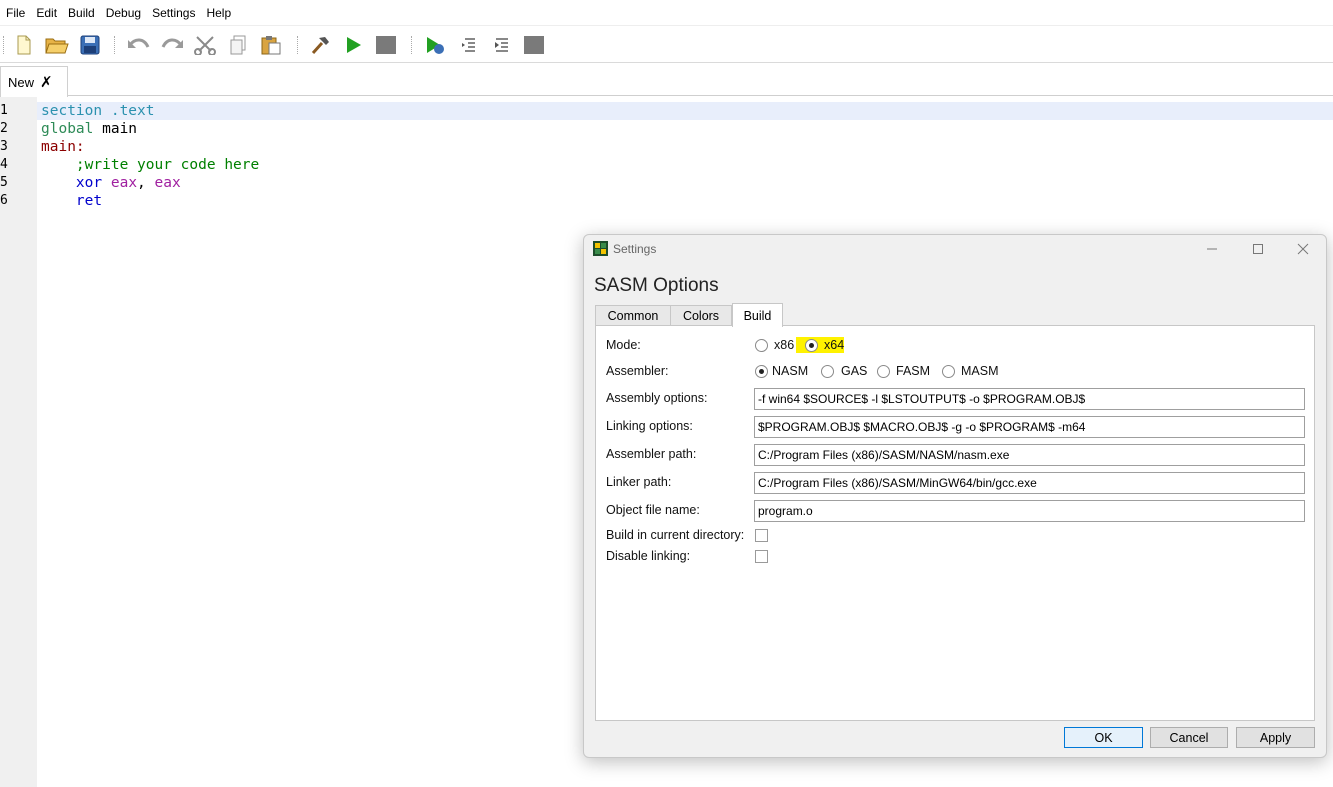  Describe the element at coordinates (883, 371) in the screenshot. I see `assembler-fasm-radio` at that location.